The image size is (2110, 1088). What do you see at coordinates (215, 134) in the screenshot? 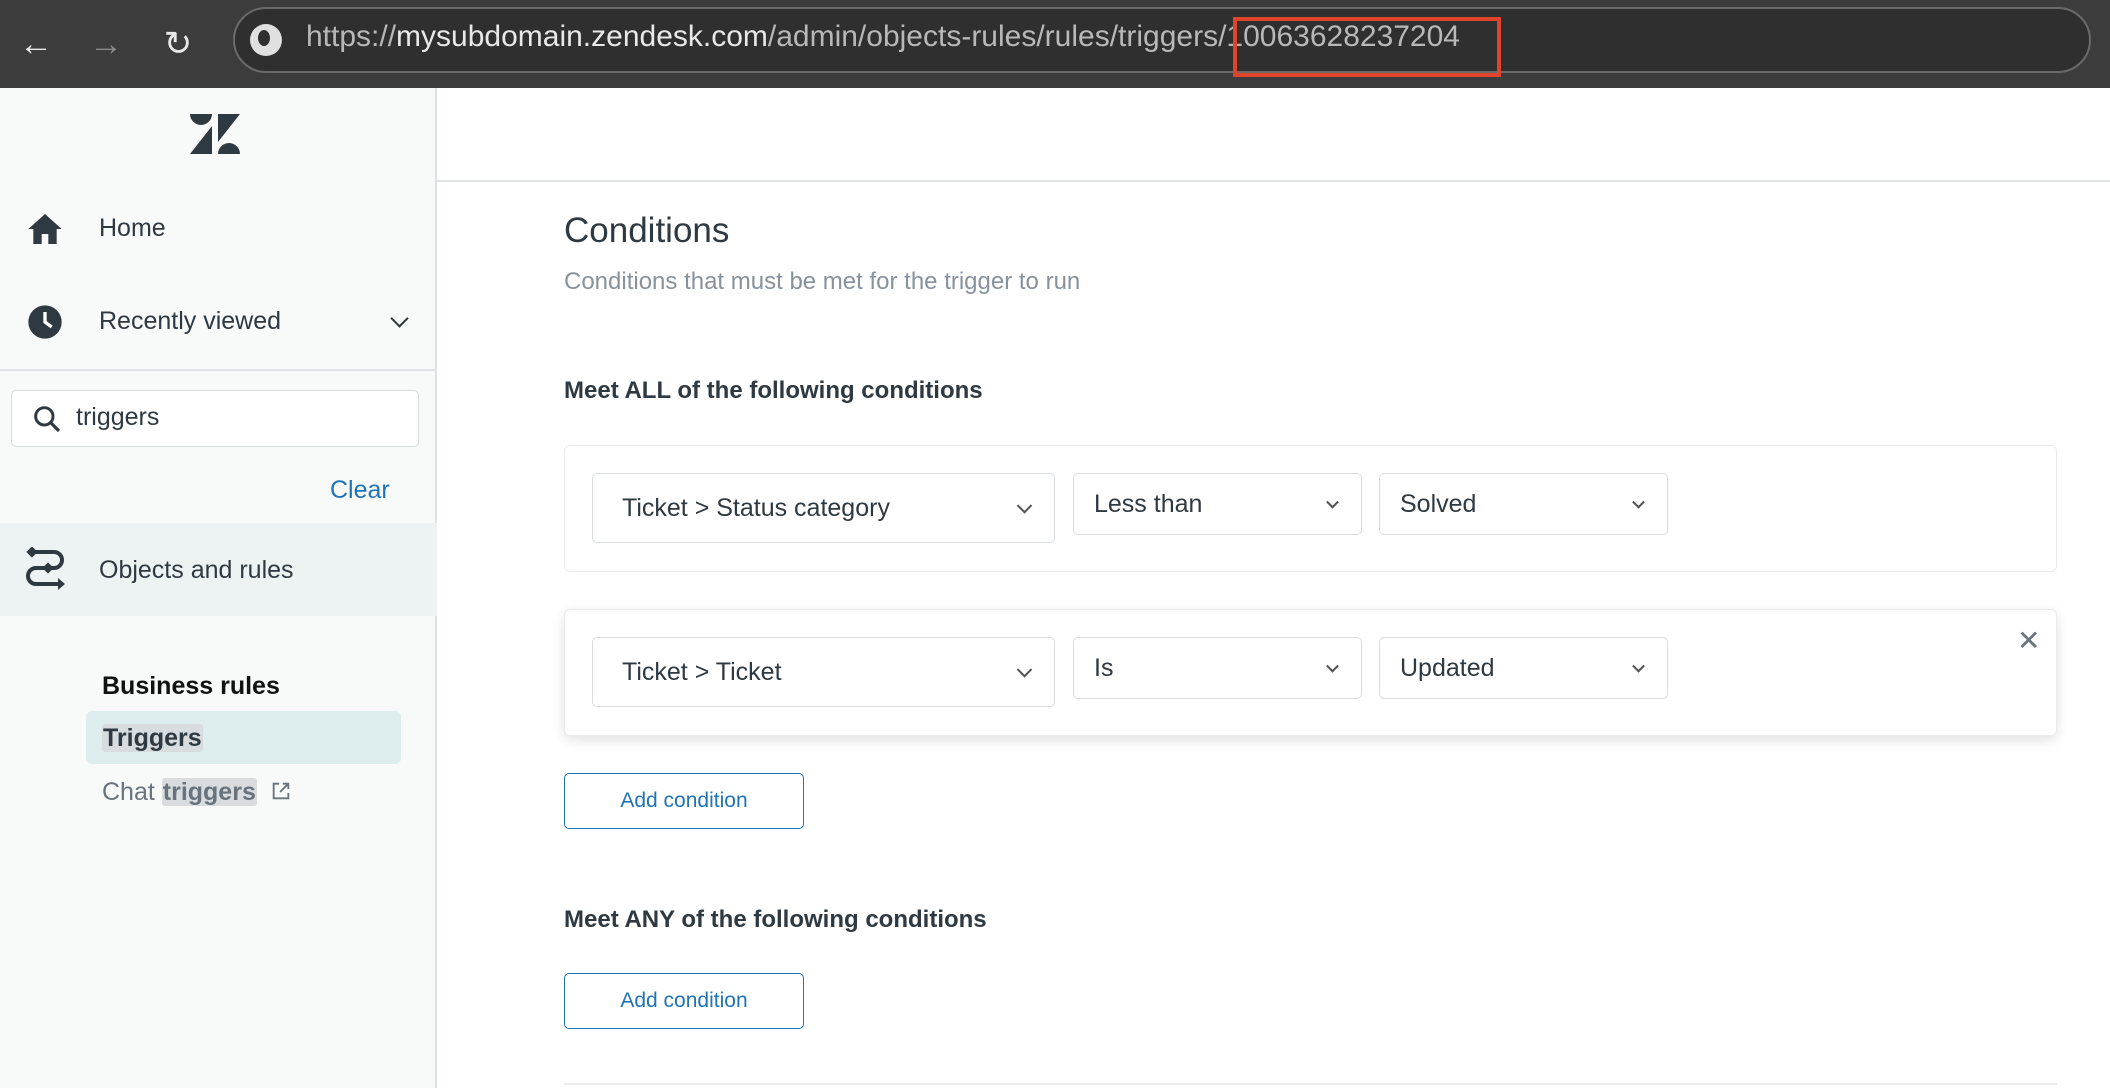
I see `zendesk-logo-icon` at bounding box center [215, 134].